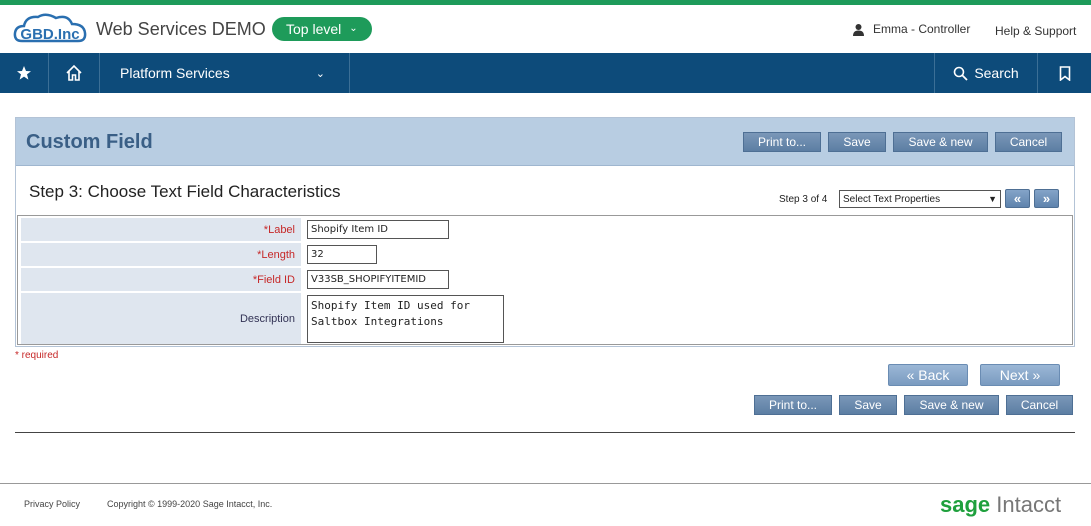 The height and width of the screenshot is (526, 1091). I want to click on favorites-button, so click(24, 73).